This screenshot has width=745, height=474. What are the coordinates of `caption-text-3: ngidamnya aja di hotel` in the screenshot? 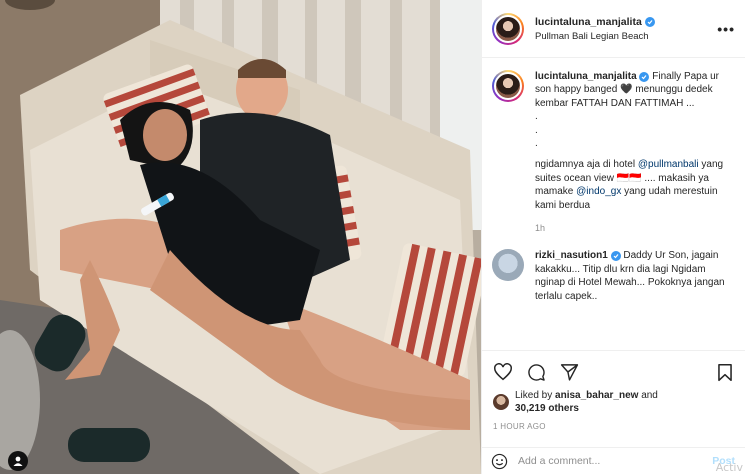 It's located at (585, 165).